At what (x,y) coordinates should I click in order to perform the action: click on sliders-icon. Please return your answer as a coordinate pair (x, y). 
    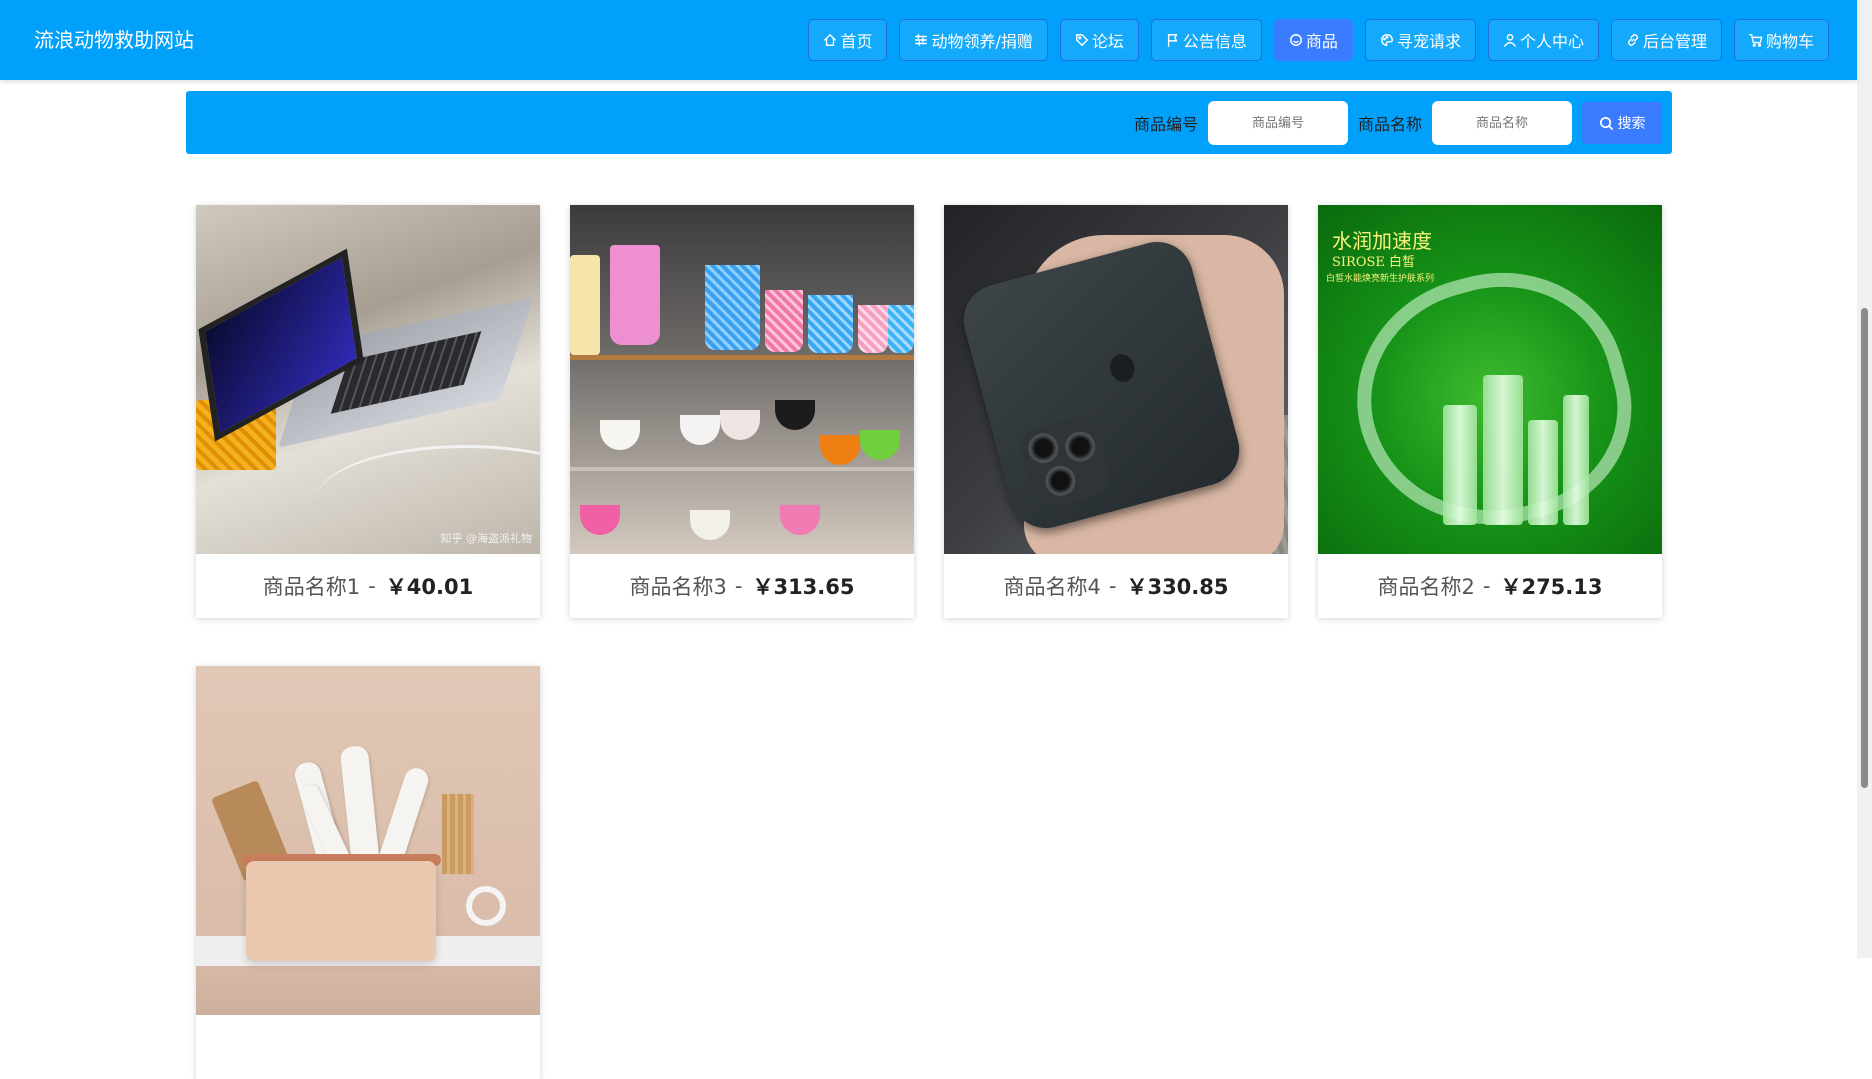
    Looking at the image, I should click on (921, 40).